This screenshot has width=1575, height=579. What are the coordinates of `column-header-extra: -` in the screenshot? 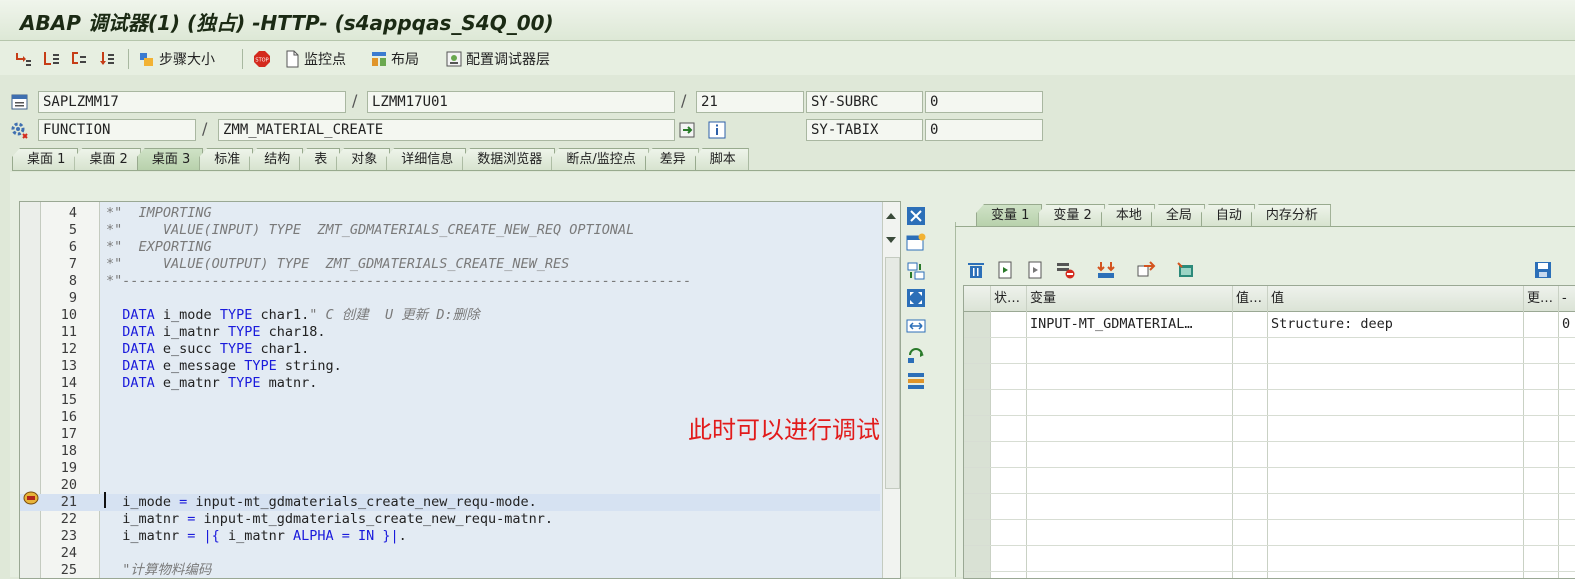 It's located at (1567, 298).